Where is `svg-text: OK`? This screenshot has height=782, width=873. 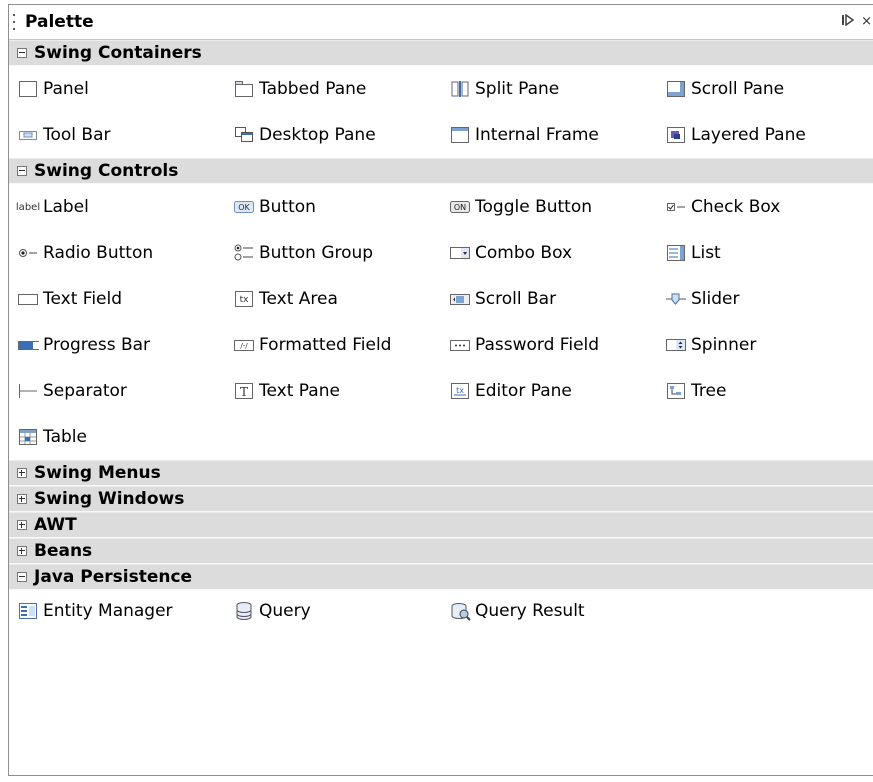 svg-text: OK is located at coordinates (244, 207).